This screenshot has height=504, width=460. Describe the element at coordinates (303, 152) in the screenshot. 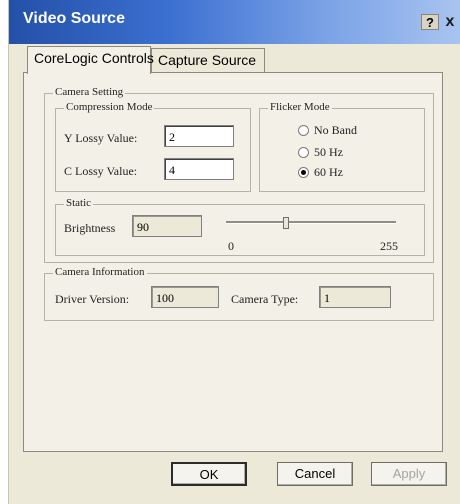

I see `radio-50hz-indicator` at that location.